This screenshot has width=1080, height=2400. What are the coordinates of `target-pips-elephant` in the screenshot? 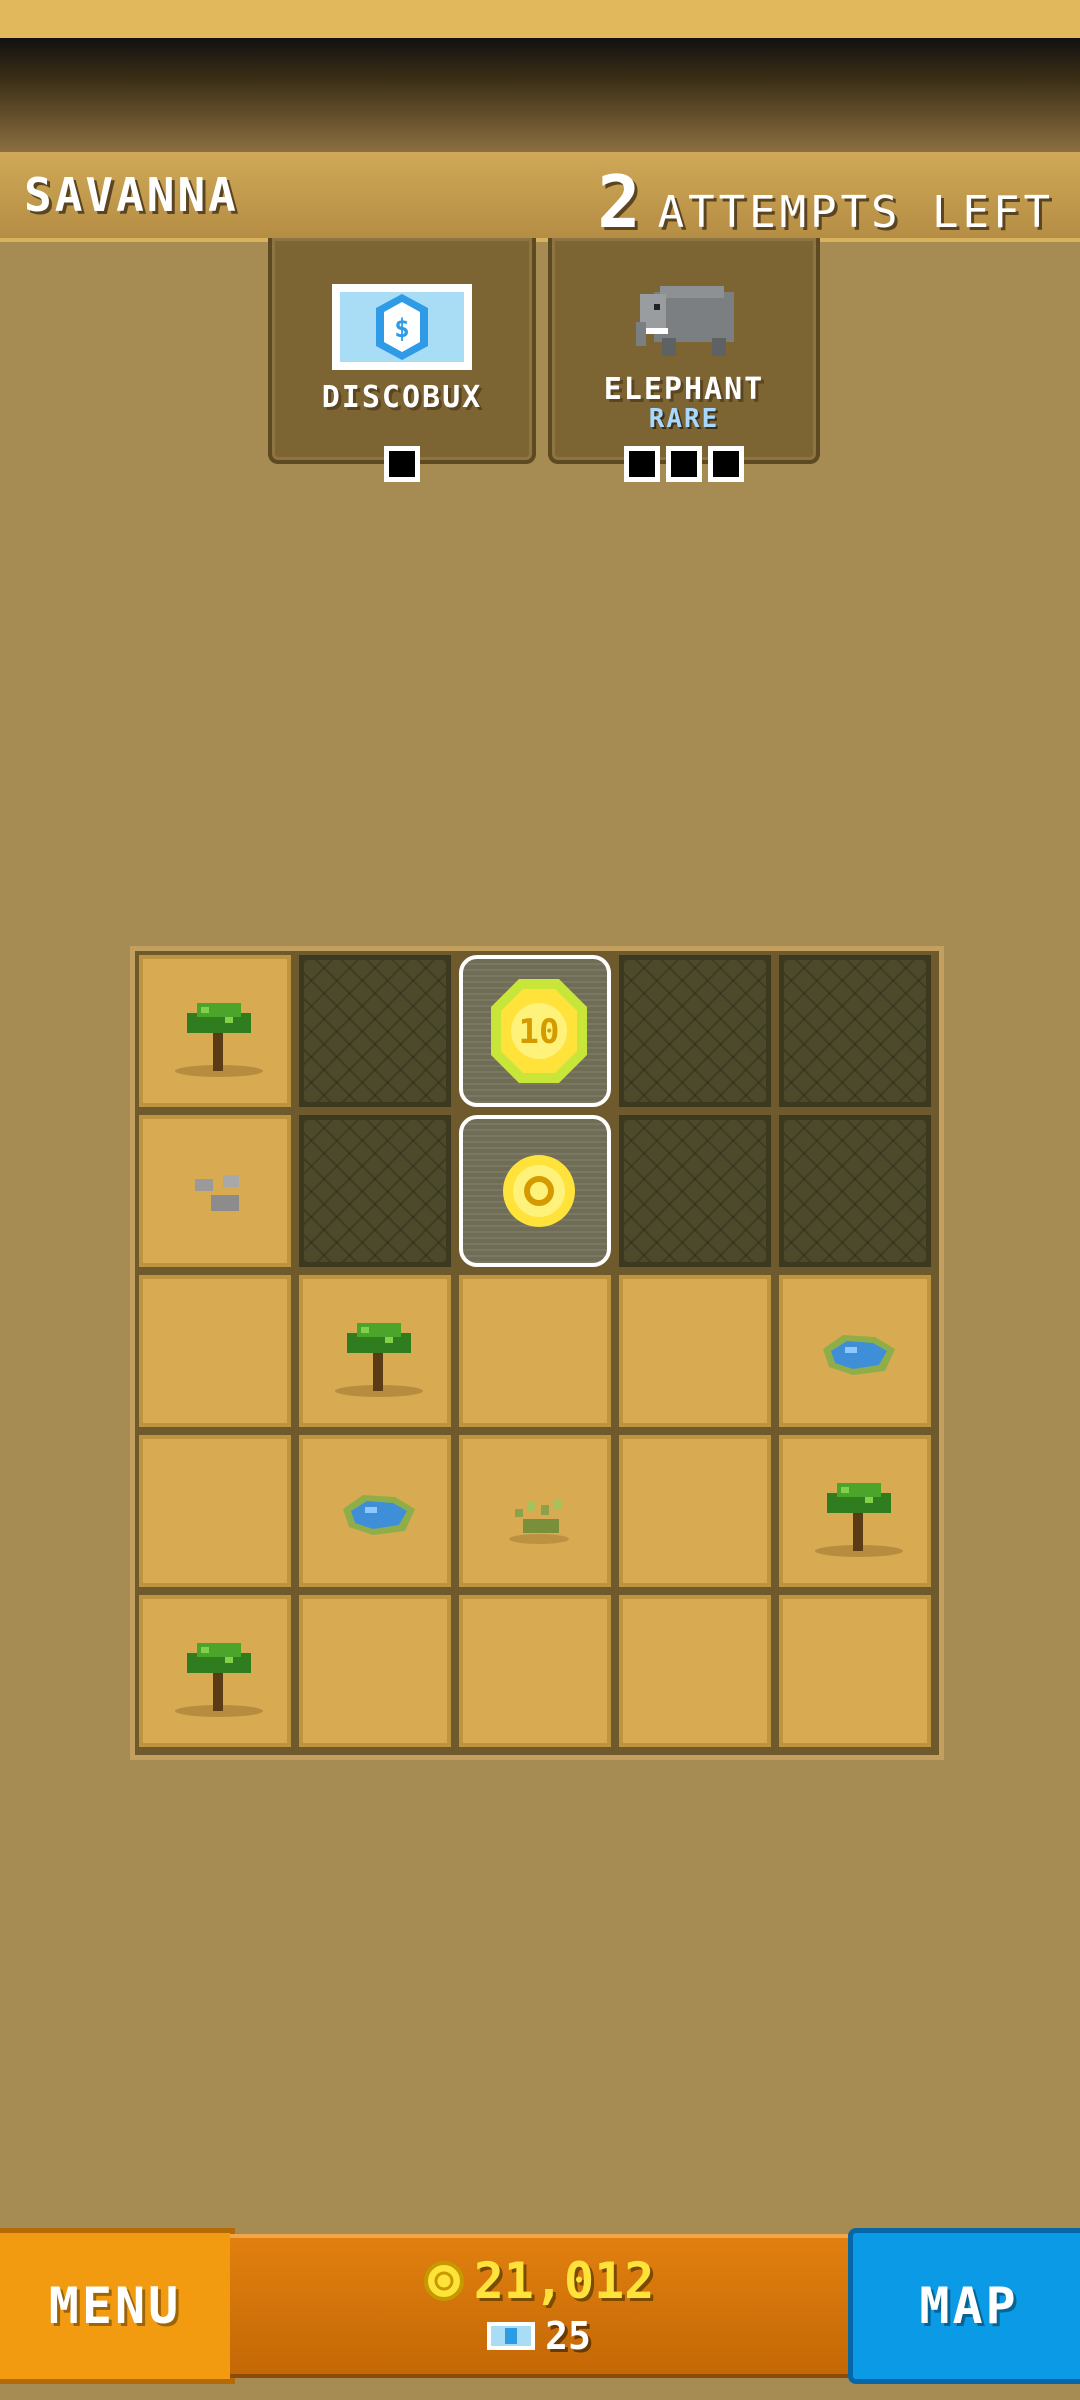 It's located at (684, 464).